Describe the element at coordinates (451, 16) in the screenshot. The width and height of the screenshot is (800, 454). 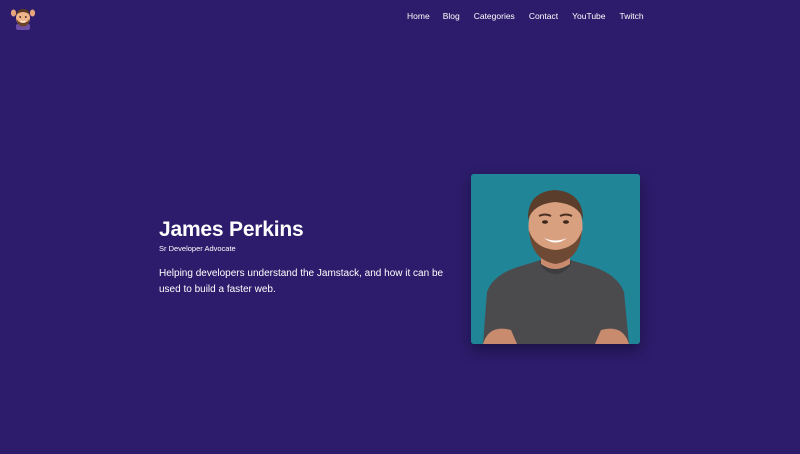
I see `nav-blog-link: Blog` at that location.